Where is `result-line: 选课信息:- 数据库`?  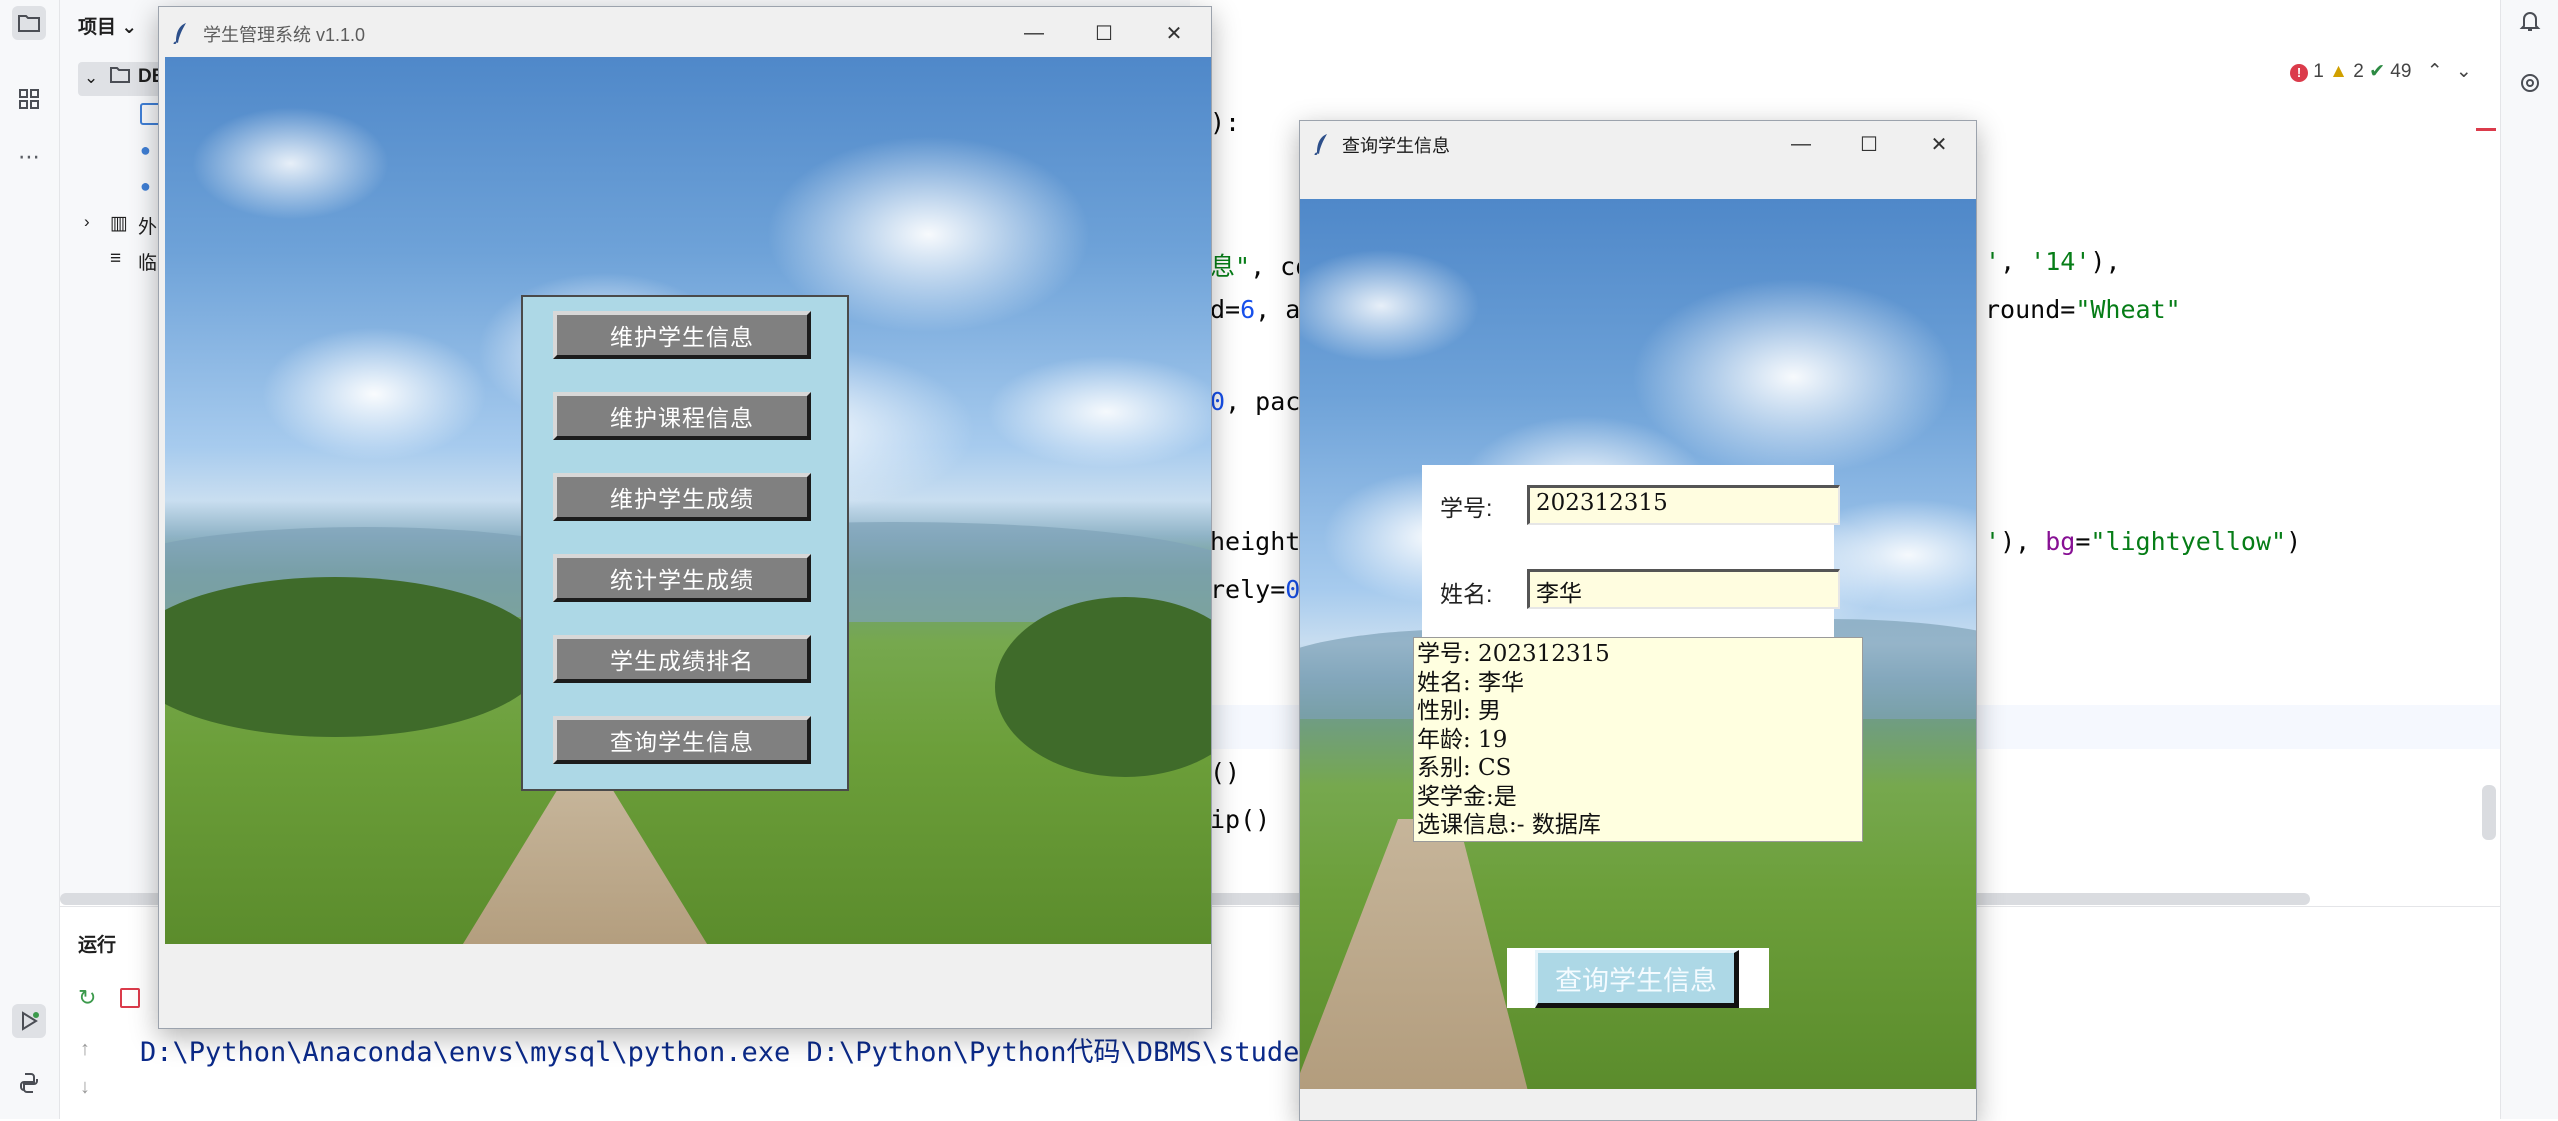 result-line: 选课信息:- 数据库 is located at coordinates (1509, 825).